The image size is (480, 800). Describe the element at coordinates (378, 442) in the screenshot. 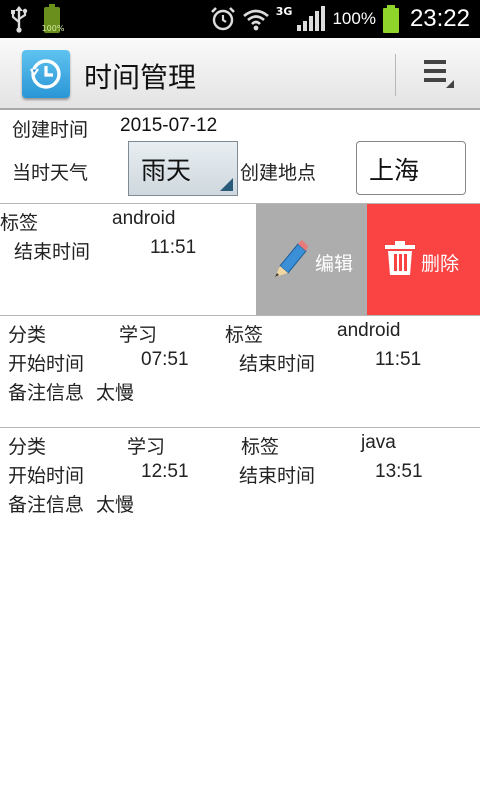

I see `tag-value: java` at that location.